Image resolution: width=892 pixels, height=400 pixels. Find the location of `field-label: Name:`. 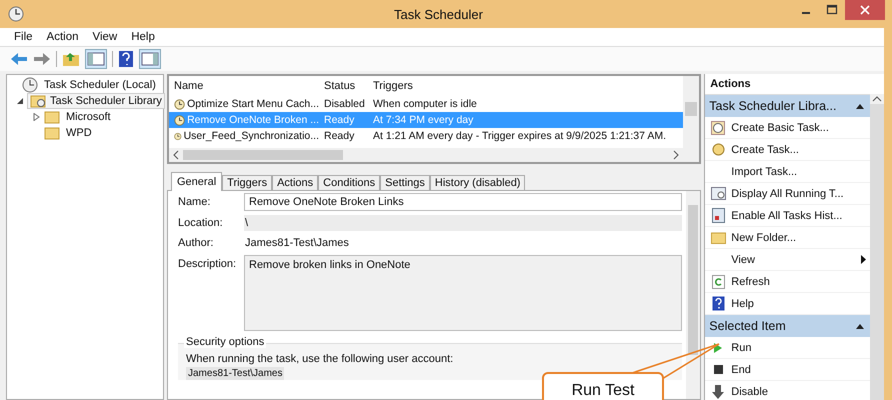

field-label: Name: is located at coordinates (195, 201).